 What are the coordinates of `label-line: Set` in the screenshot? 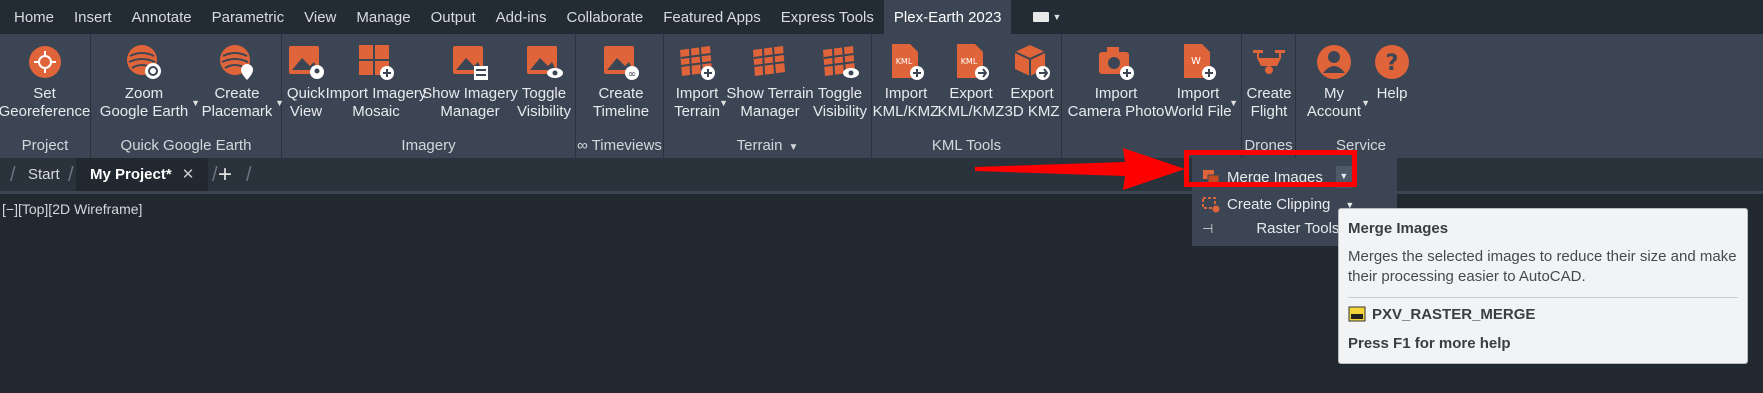 It's located at (44, 93).